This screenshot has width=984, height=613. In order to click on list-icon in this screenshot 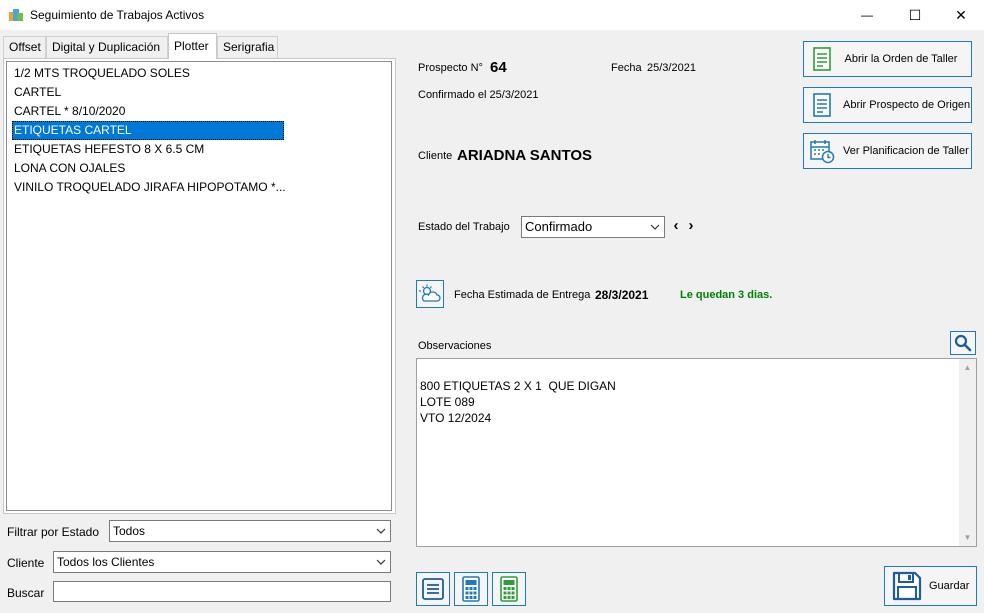, I will do `click(433, 589)`.